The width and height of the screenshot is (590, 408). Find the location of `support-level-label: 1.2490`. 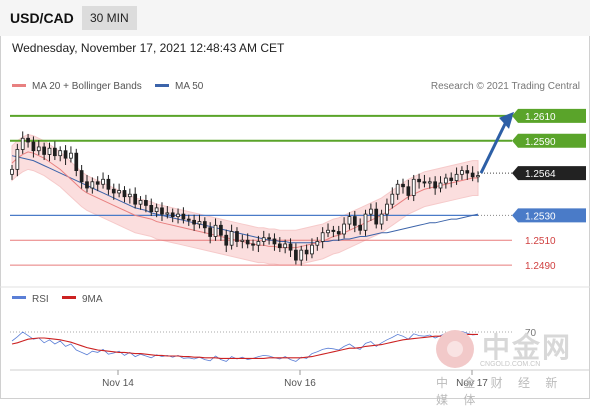

support-level-label: 1.2490 is located at coordinates (540, 266).